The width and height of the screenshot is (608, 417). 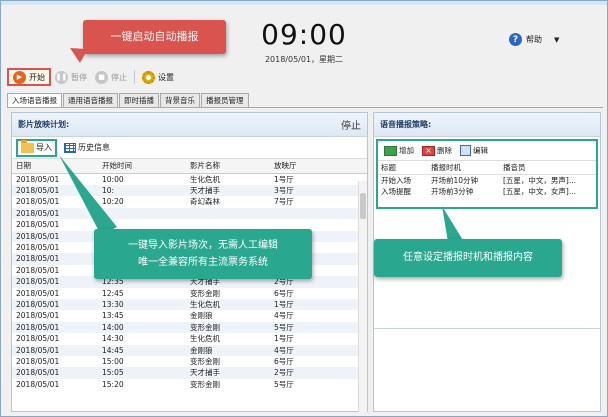 What do you see at coordinates (468, 258) in the screenshot?
I see `strategy-callout: 任意设定播报时机和播报内容` at bounding box center [468, 258].